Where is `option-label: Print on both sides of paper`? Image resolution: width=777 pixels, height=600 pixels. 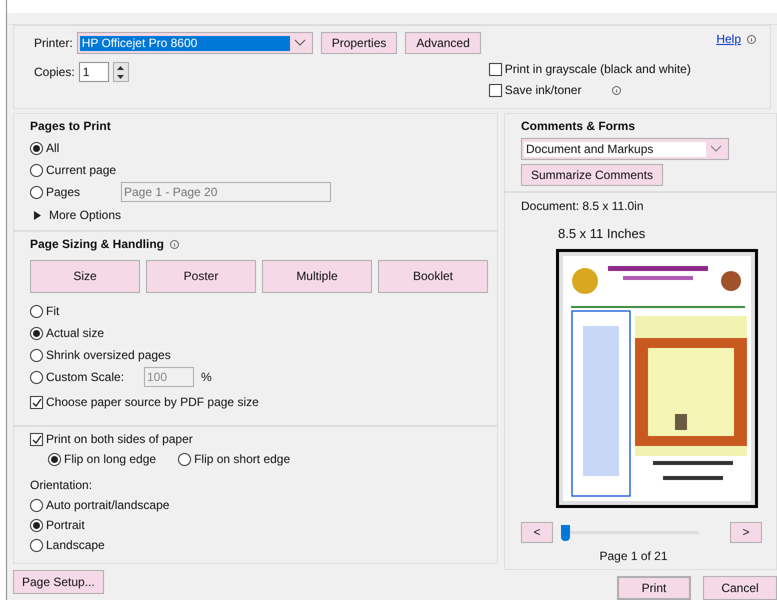
option-label: Print on both sides of paper is located at coordinates (119, 439).